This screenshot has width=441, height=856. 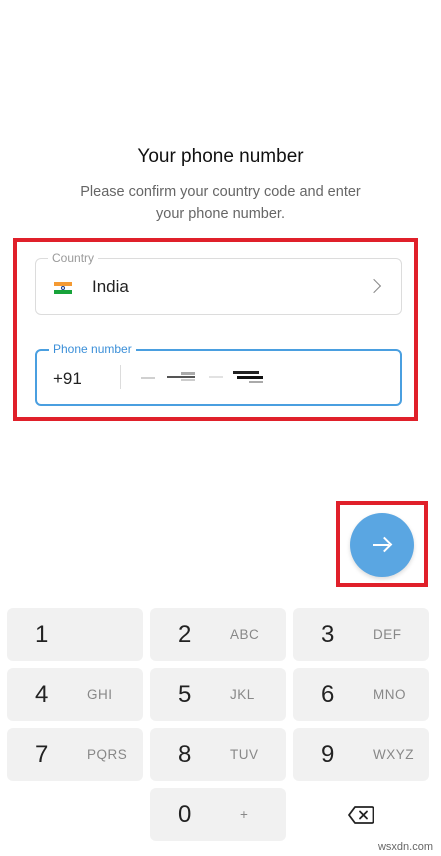 I want to click on key-4: 4 GHI, so click(x=75, y=694).